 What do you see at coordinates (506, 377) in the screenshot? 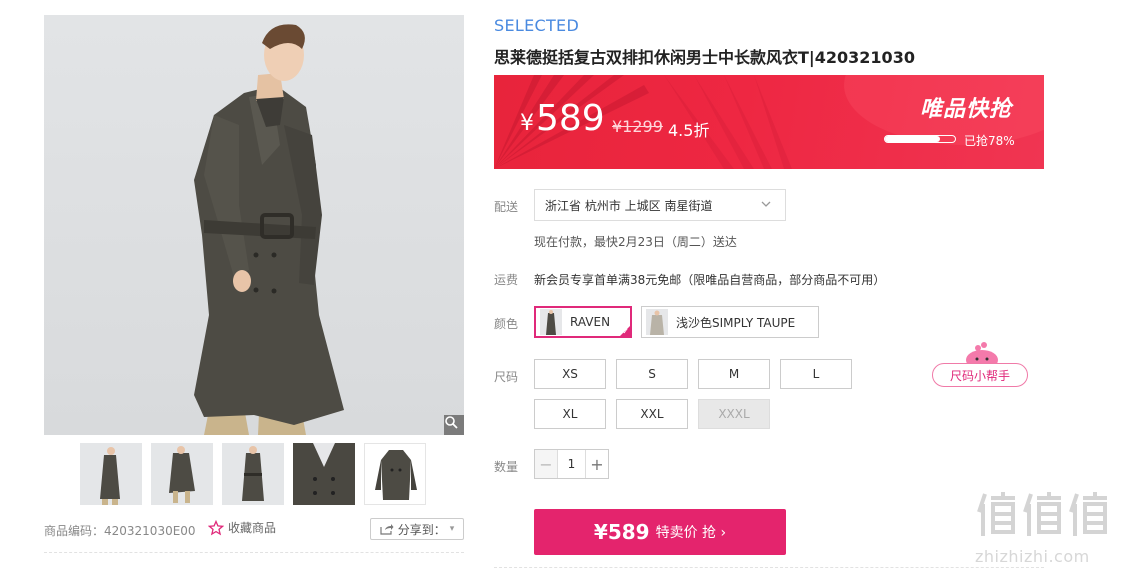
I see `size-label: 尺码` at bounding box center [506, 377].